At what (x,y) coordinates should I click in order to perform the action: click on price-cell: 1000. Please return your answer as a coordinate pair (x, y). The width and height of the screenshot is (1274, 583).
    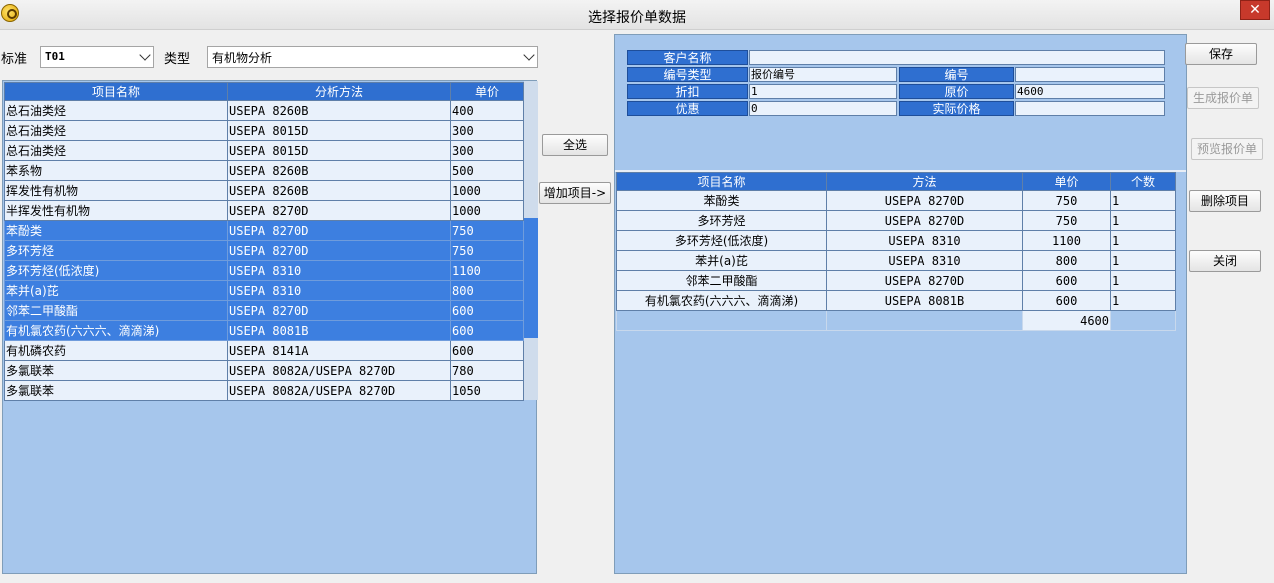
    Looking at the image, I should click on (487, 190).